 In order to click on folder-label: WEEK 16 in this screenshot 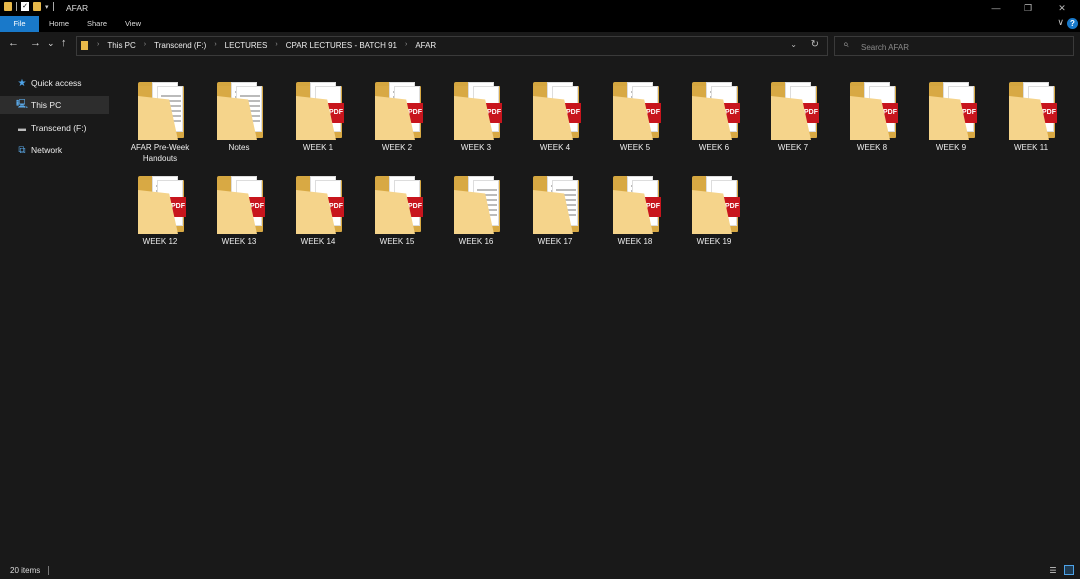, I will do `click(476, 241)`.